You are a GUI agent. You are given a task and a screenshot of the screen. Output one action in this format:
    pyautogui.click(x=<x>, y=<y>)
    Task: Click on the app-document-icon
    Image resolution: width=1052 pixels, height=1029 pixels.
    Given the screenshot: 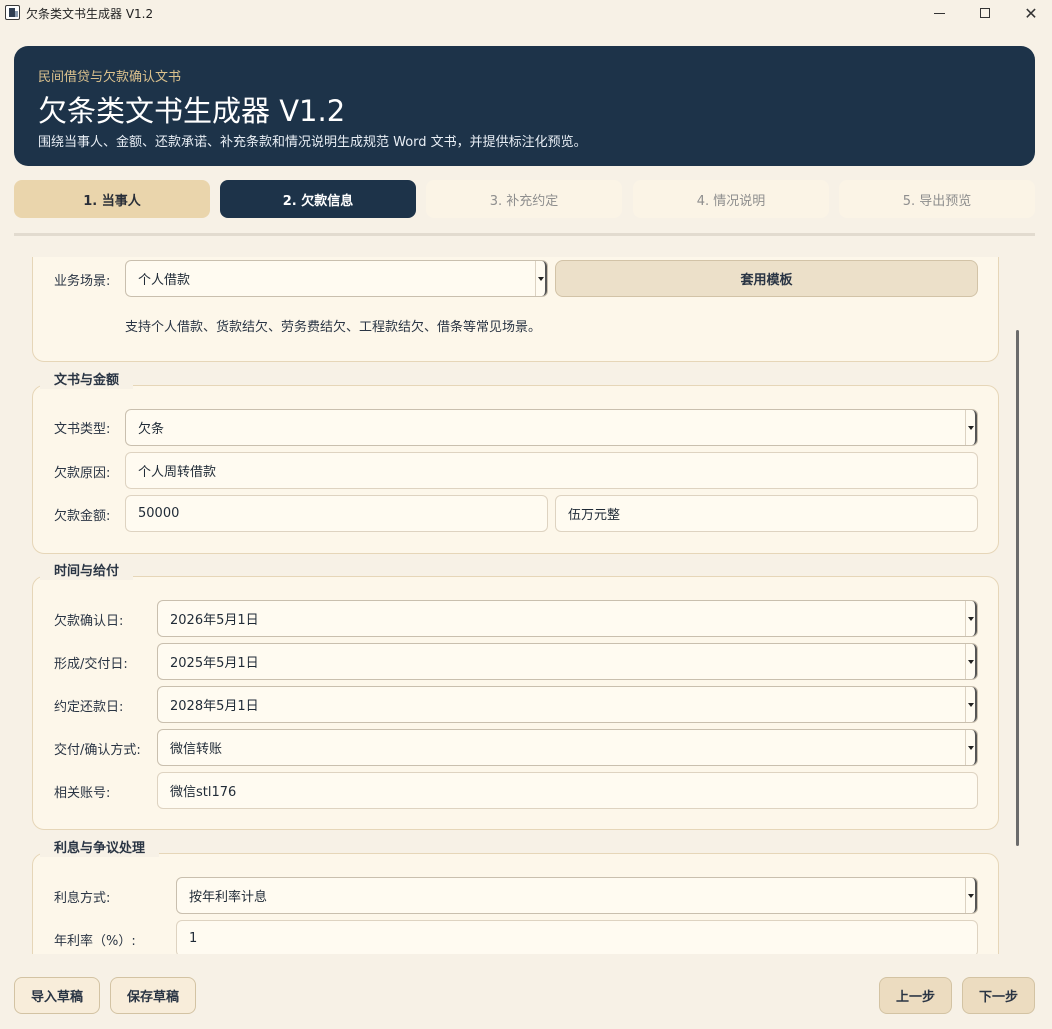 What is the action you would take?
    pyautogui.click(x=12, y=12)
    